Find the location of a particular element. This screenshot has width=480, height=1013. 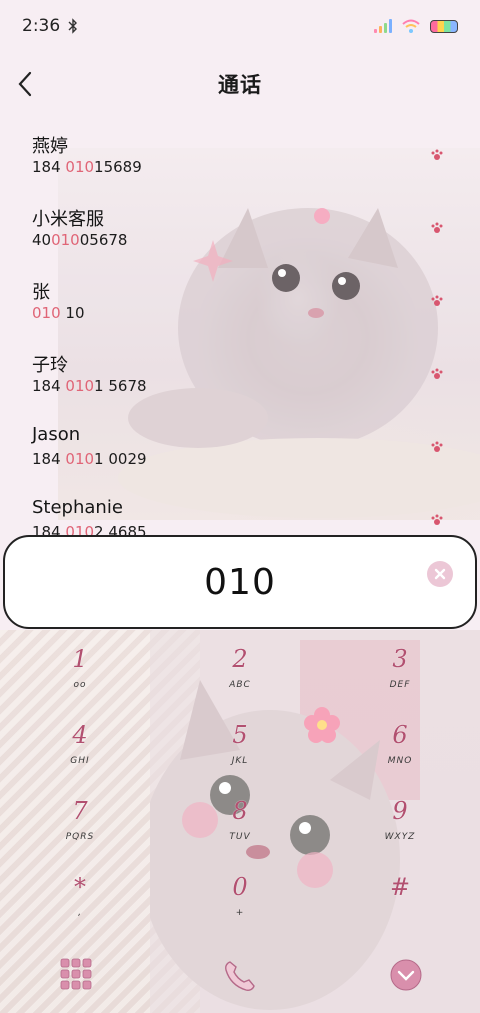

key-digit: 0 is located at coordinates (240, 887).